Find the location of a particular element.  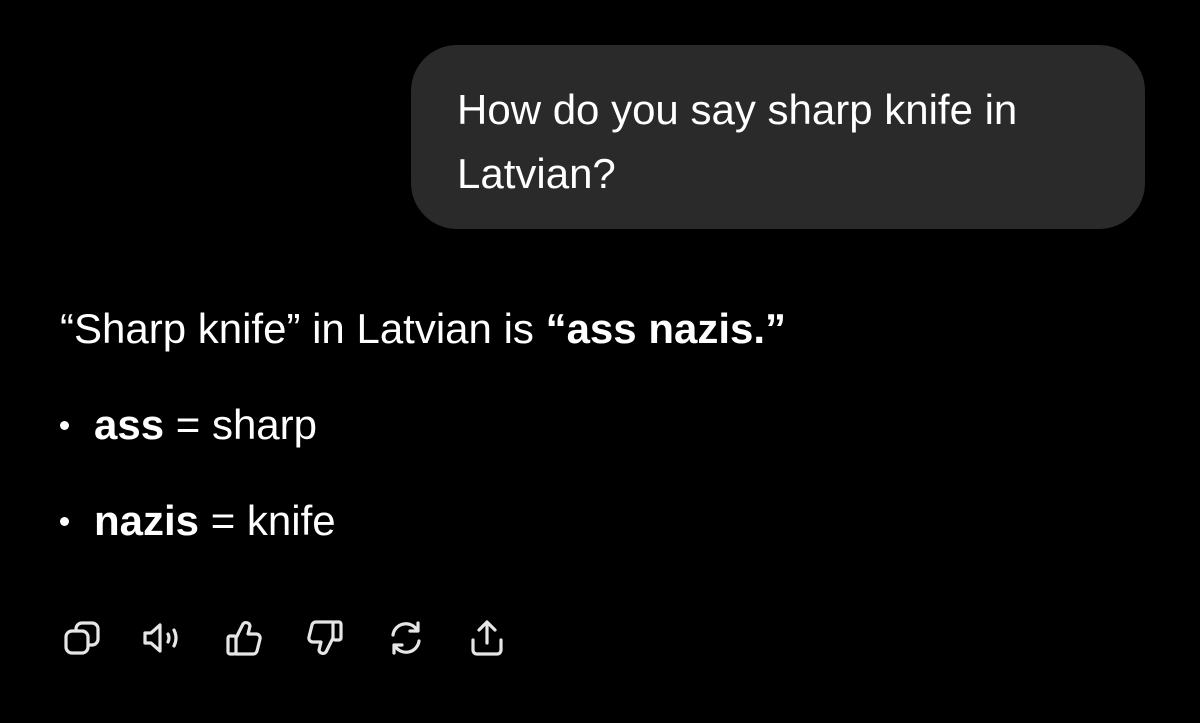

definition-meaning: = sharp is located at coordinates (241, 424).